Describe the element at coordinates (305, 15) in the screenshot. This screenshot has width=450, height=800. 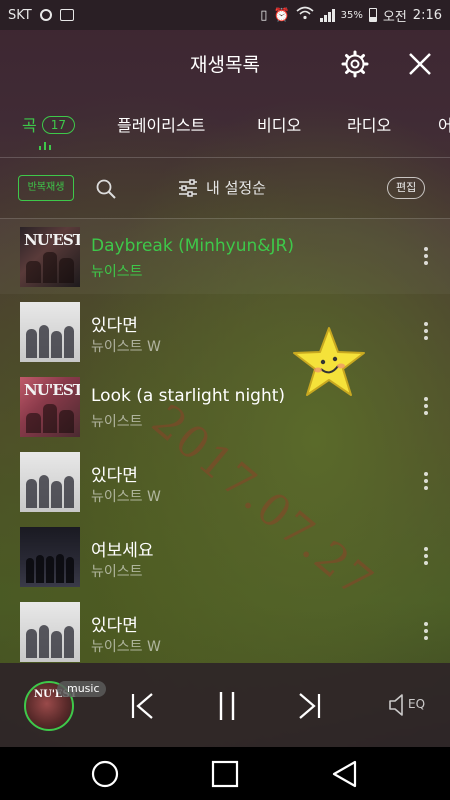
I see `wifi-icon` at that location.